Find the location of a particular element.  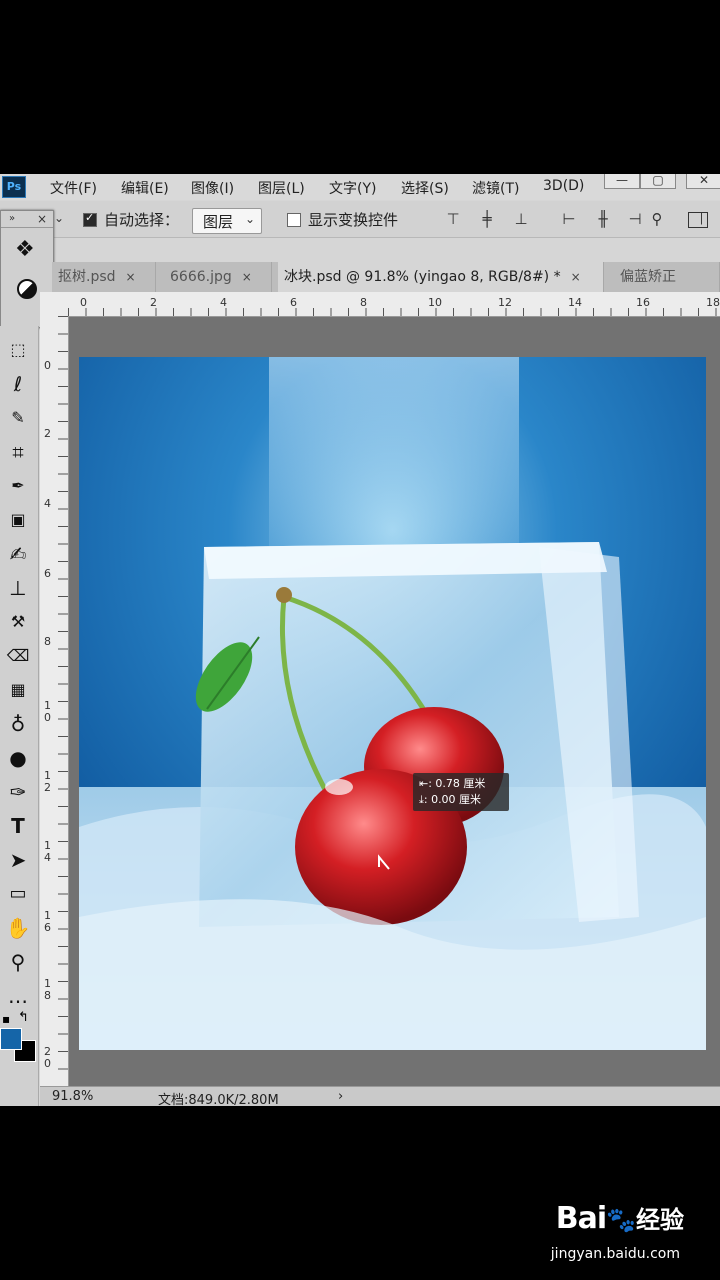

watermark-brand-suffix: 经验 is located at coordinates (660, 1220).